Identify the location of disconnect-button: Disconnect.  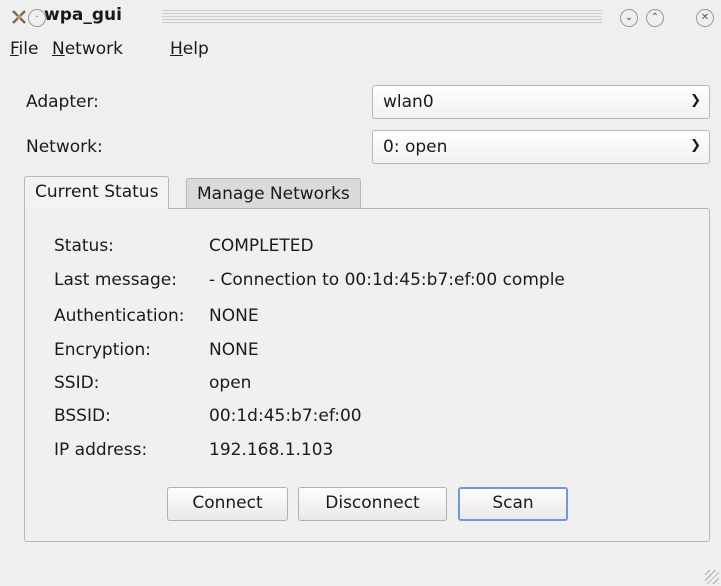
(372, 504).